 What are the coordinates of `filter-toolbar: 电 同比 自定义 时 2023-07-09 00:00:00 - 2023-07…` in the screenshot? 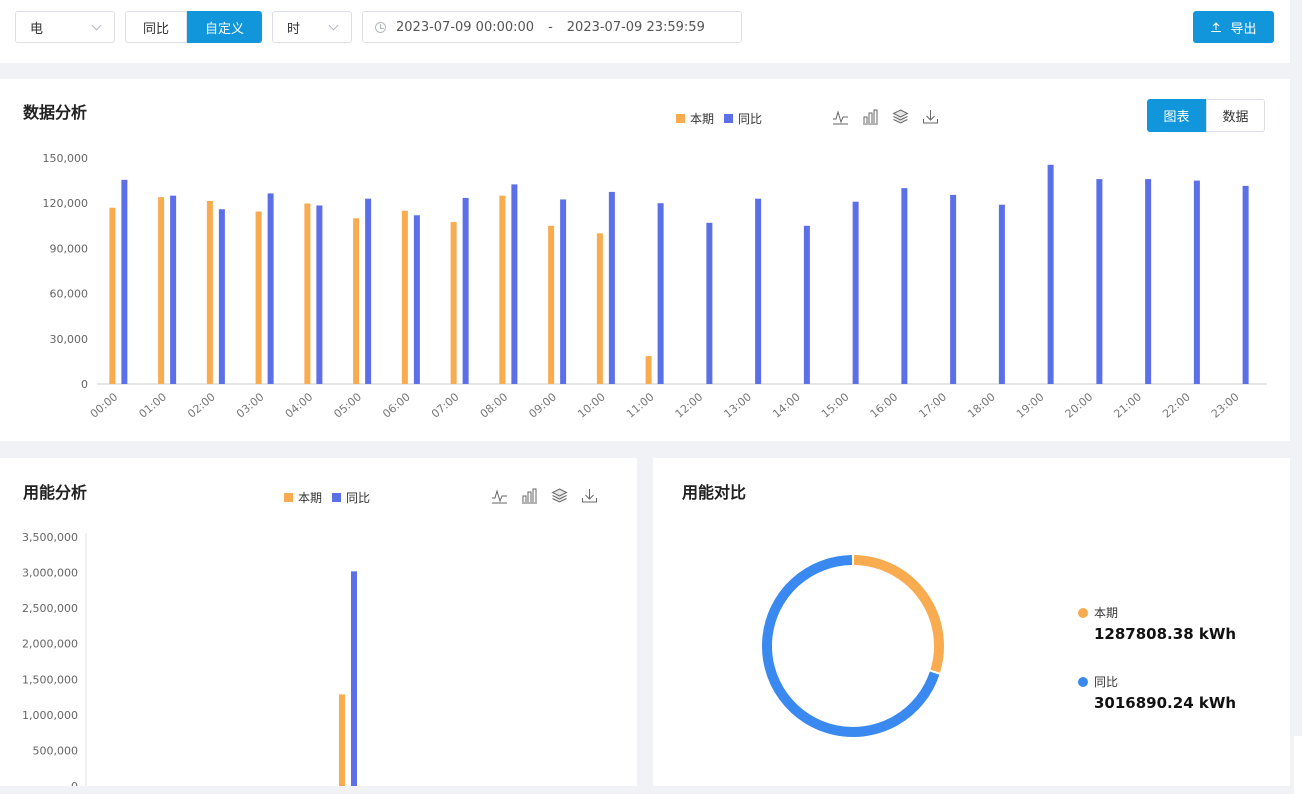 It's located at (645, 31).